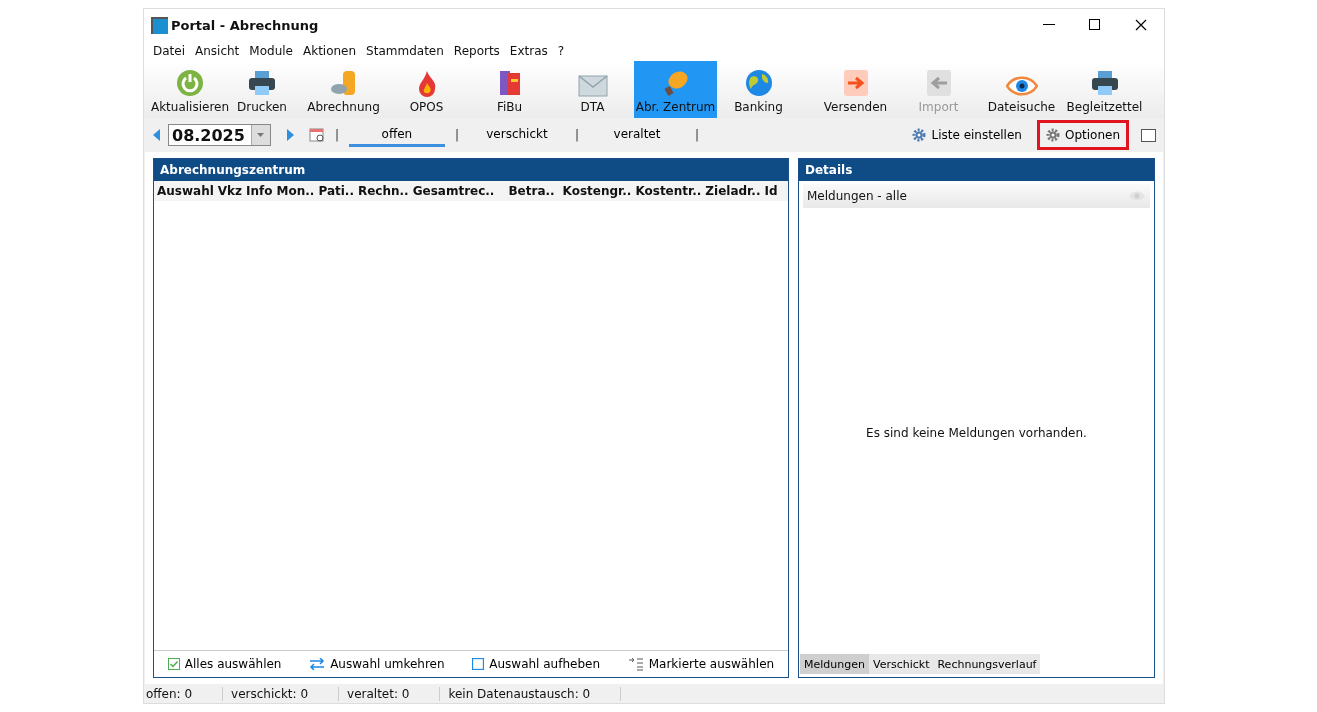 This screenshot has height=712, width=1317. I want to click on arrow-right-icon, so click(855, 83).